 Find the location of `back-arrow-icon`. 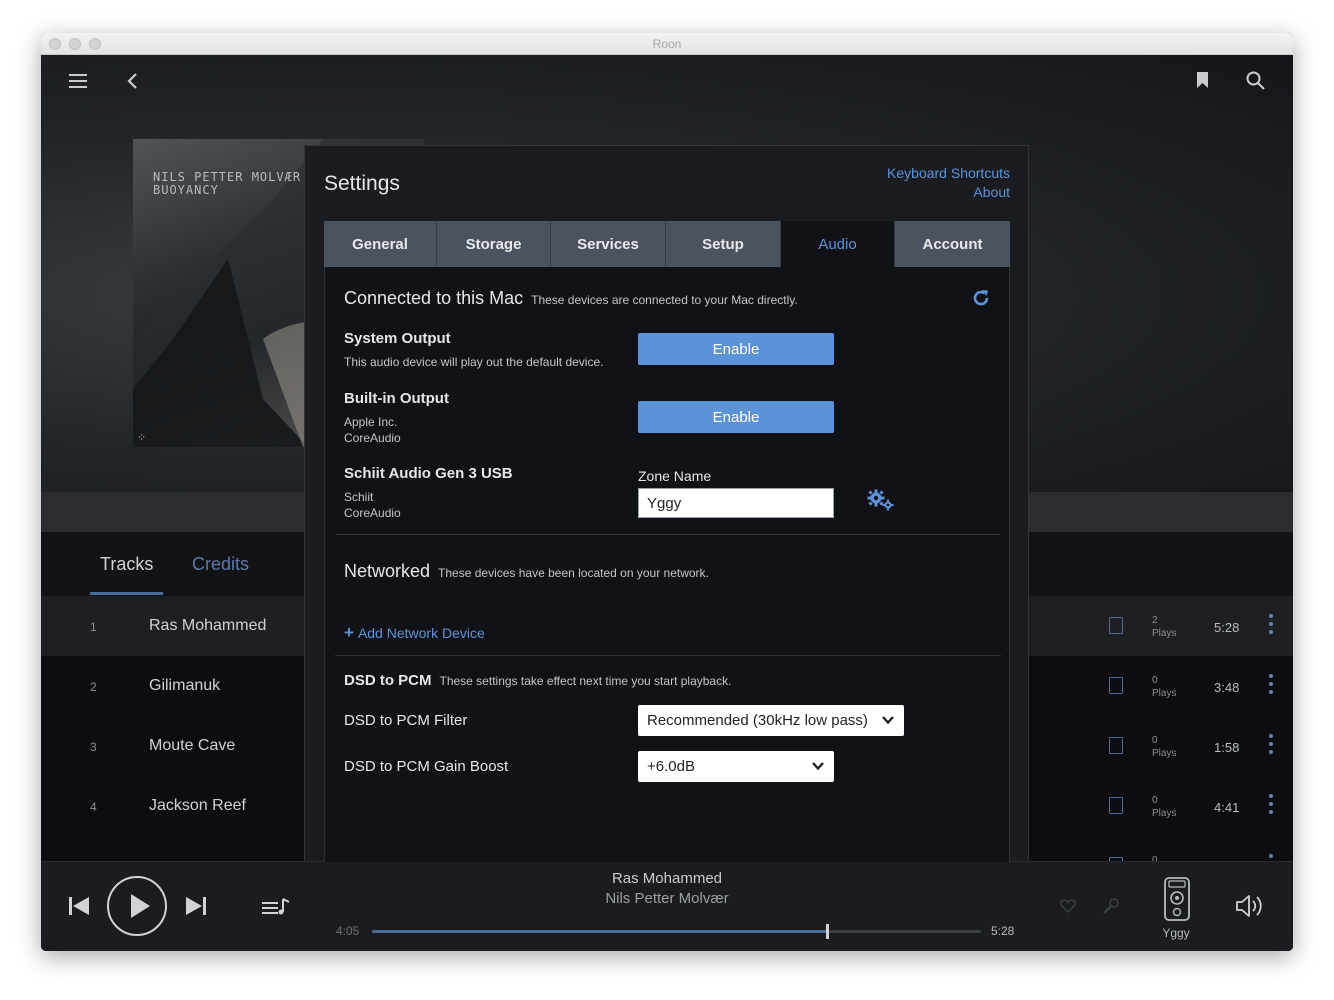

back-arrow-icon is located at coordinates (132, 83).